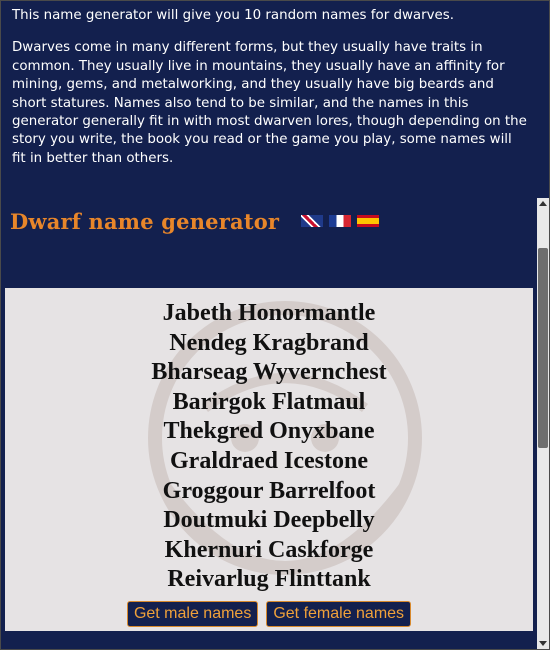 This screenshot has width=550, height=650. Describe the element at coordinates (339, 613) in the screenshot. I see `get-female-names-button: Get female names` at that location.